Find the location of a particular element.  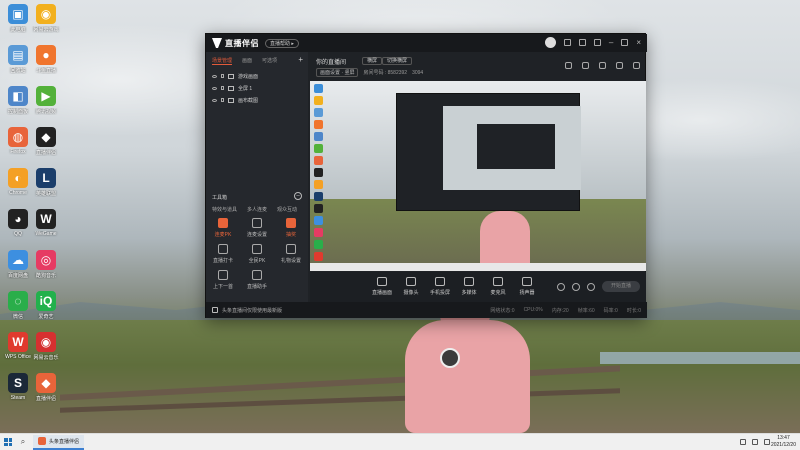

windows-taskbar: ⌕ 头条直播伴侣 13:47 2021/12/20 is located at coordinates (400, 441).